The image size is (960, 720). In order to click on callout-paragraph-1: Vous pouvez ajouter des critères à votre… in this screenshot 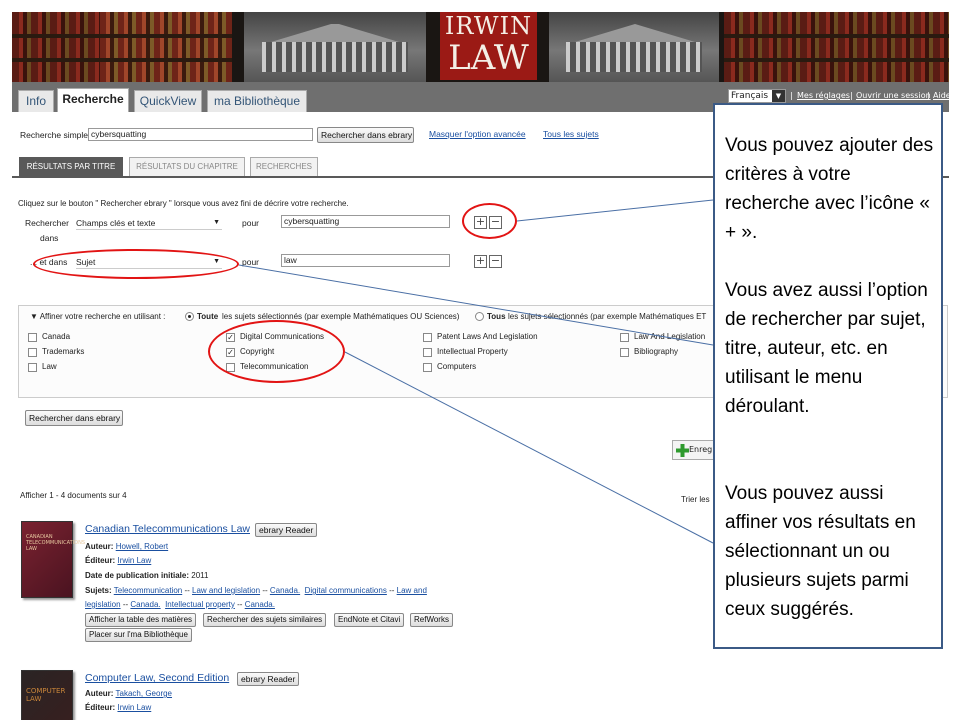, I will do `click(829, 189)`.